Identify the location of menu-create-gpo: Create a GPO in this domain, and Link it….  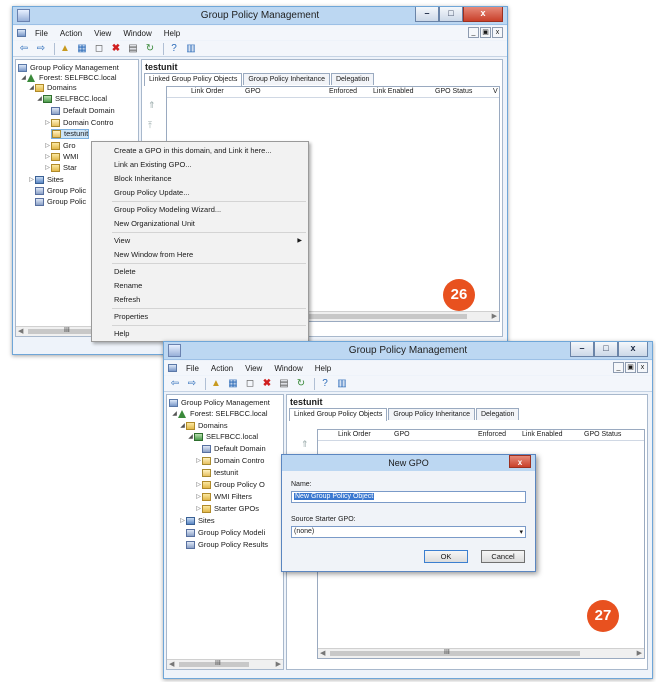
(193, 150).